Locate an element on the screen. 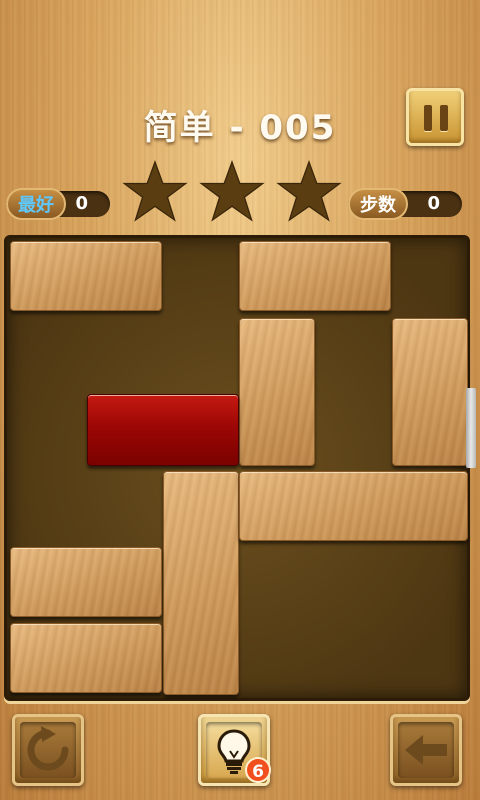 The image size is (480, 800). steps-value: 0 is located at coordinates (433, 203).